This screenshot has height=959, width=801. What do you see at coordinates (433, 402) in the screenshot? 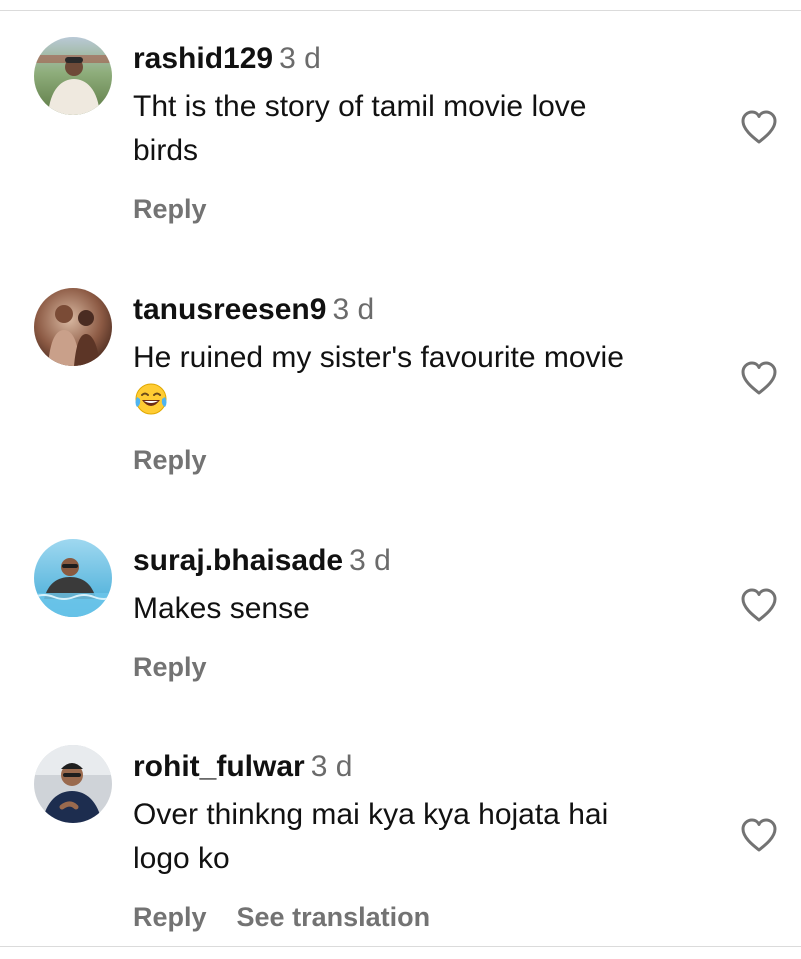
I see `comment-text-line` at bounding box center [433, 402].